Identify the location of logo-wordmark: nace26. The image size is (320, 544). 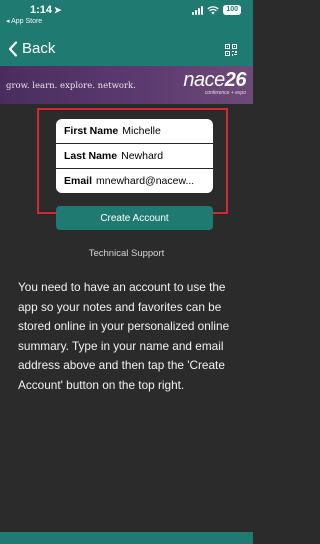
(214, 80).